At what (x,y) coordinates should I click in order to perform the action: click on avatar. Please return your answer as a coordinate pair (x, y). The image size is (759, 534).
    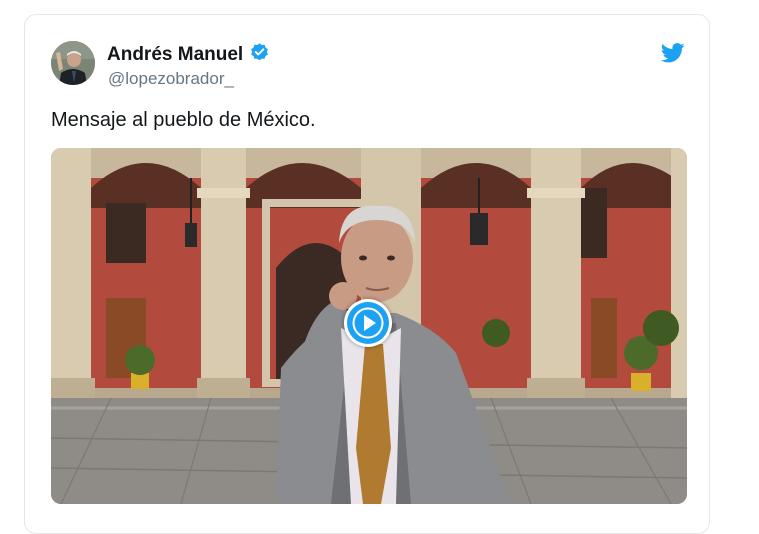
    Looking at the image, I should click on (73, 63).